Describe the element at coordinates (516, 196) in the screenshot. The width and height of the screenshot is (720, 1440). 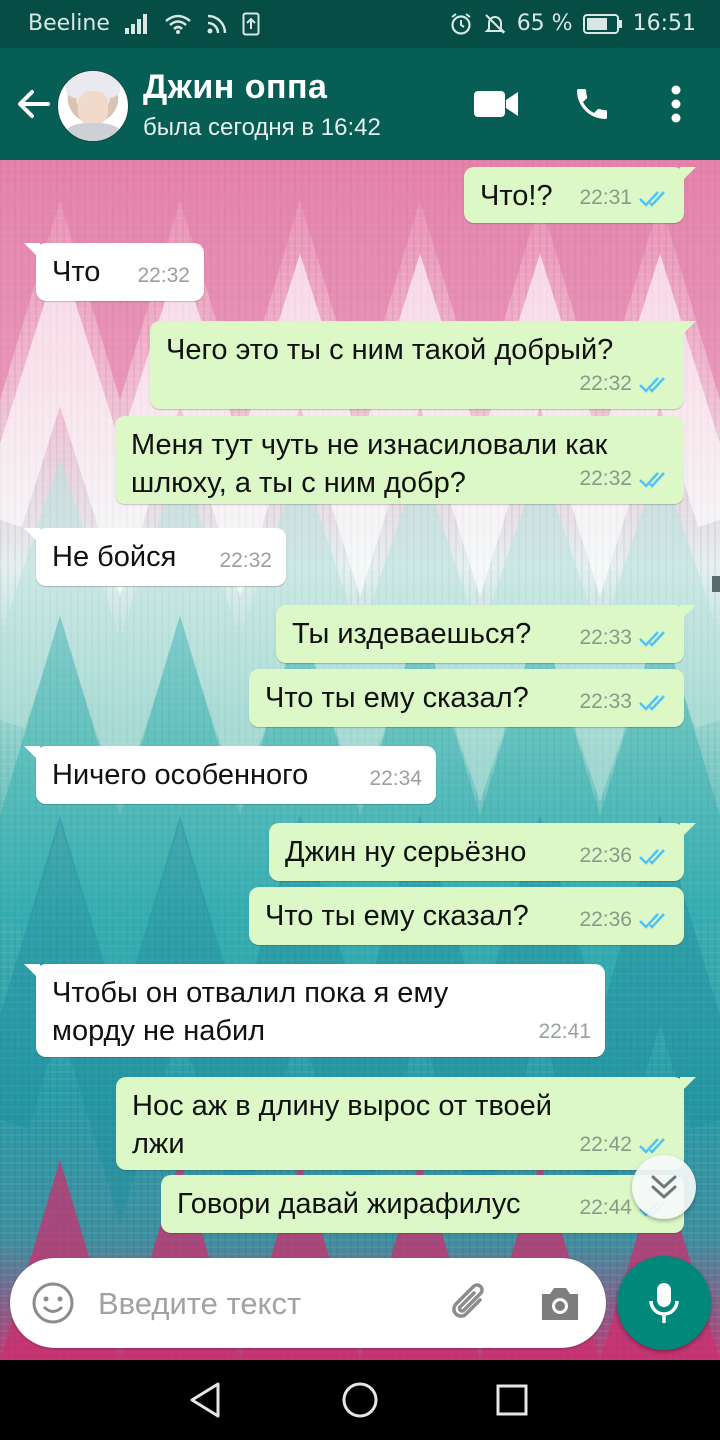
I see `message-text: Что!?` at that location.